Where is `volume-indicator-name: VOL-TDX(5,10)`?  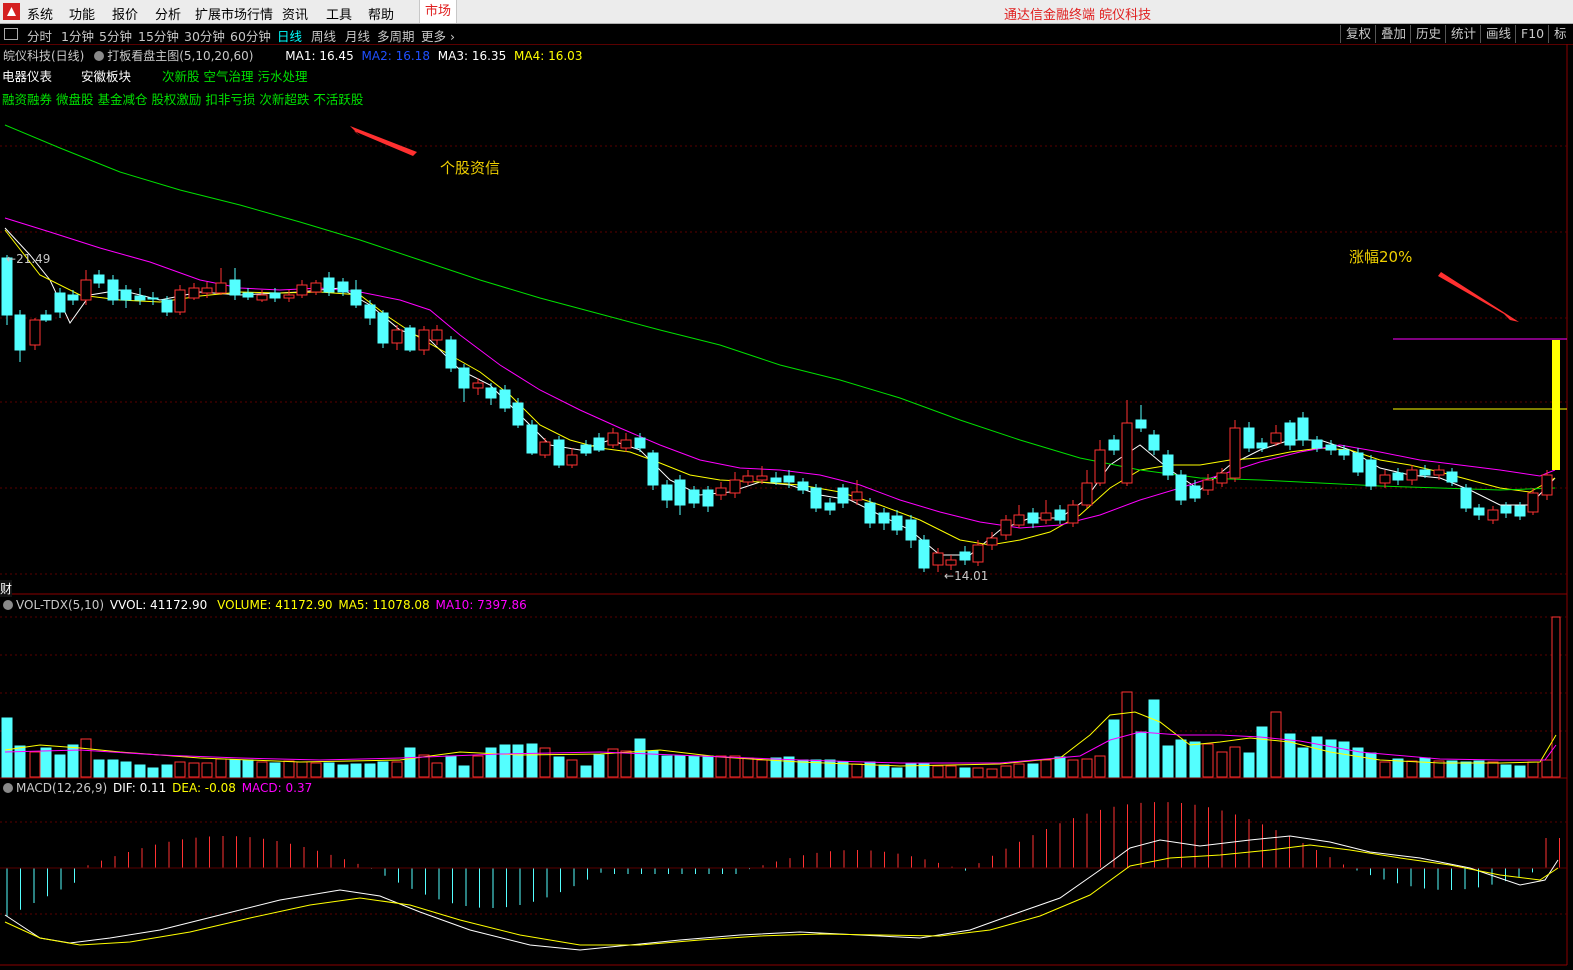
volume-indicator-name: VOL-TDX(5,10) is located at coordinates (60, 605).